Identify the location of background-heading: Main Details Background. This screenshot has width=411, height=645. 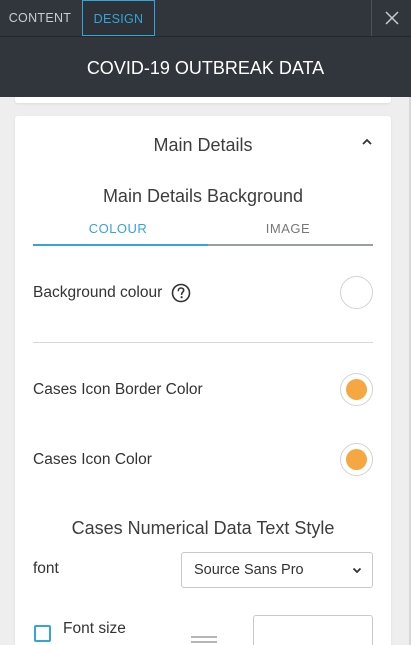
(203, 196).